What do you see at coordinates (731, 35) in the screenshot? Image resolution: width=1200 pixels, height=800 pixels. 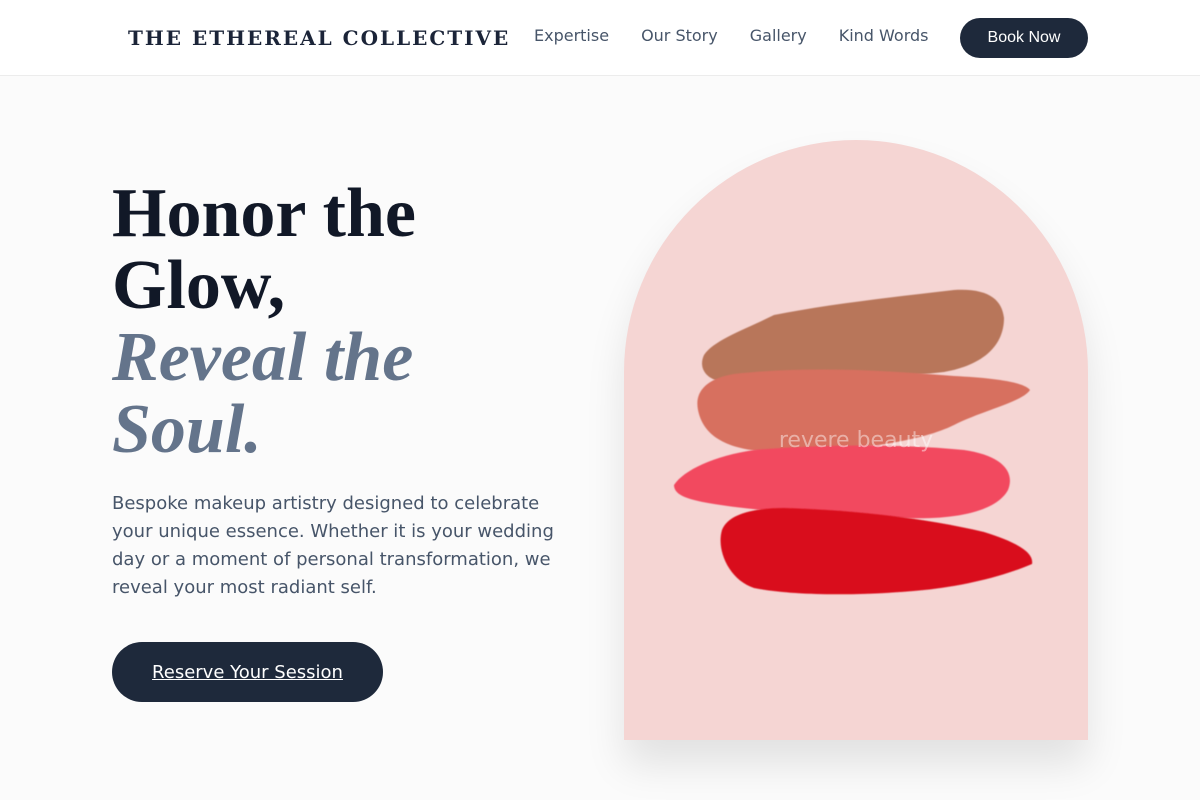 I see `main-nav: Expertise Our Story Gallery Kind Words` at bounding box center [731, 35].